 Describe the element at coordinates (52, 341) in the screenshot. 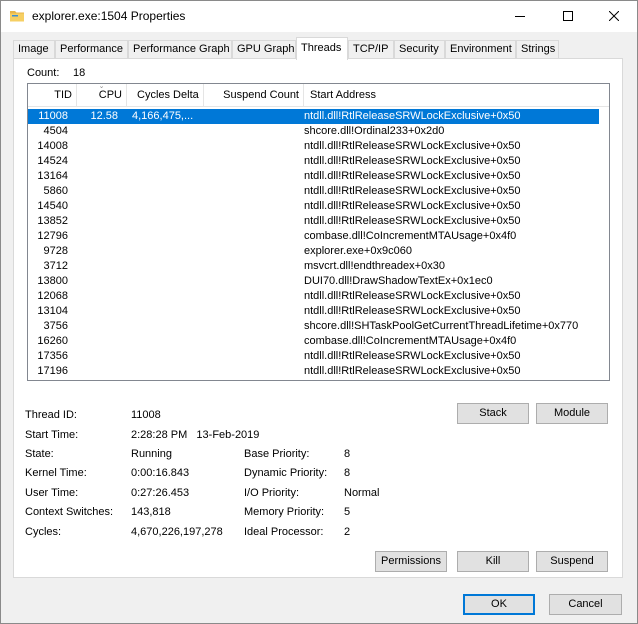

I see `cell-tid: 16260` at that location.